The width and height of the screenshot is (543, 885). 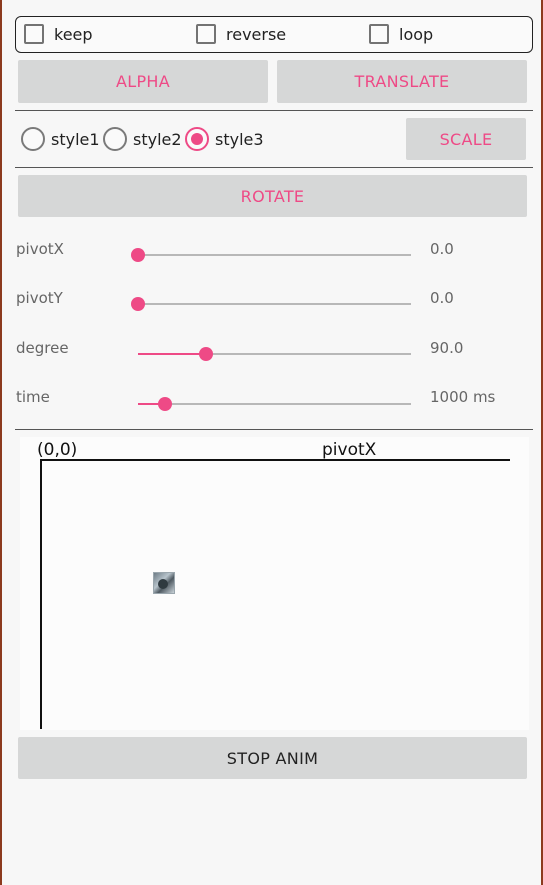 I want to click on style1-radio: style1, so click(x=60, y=139).